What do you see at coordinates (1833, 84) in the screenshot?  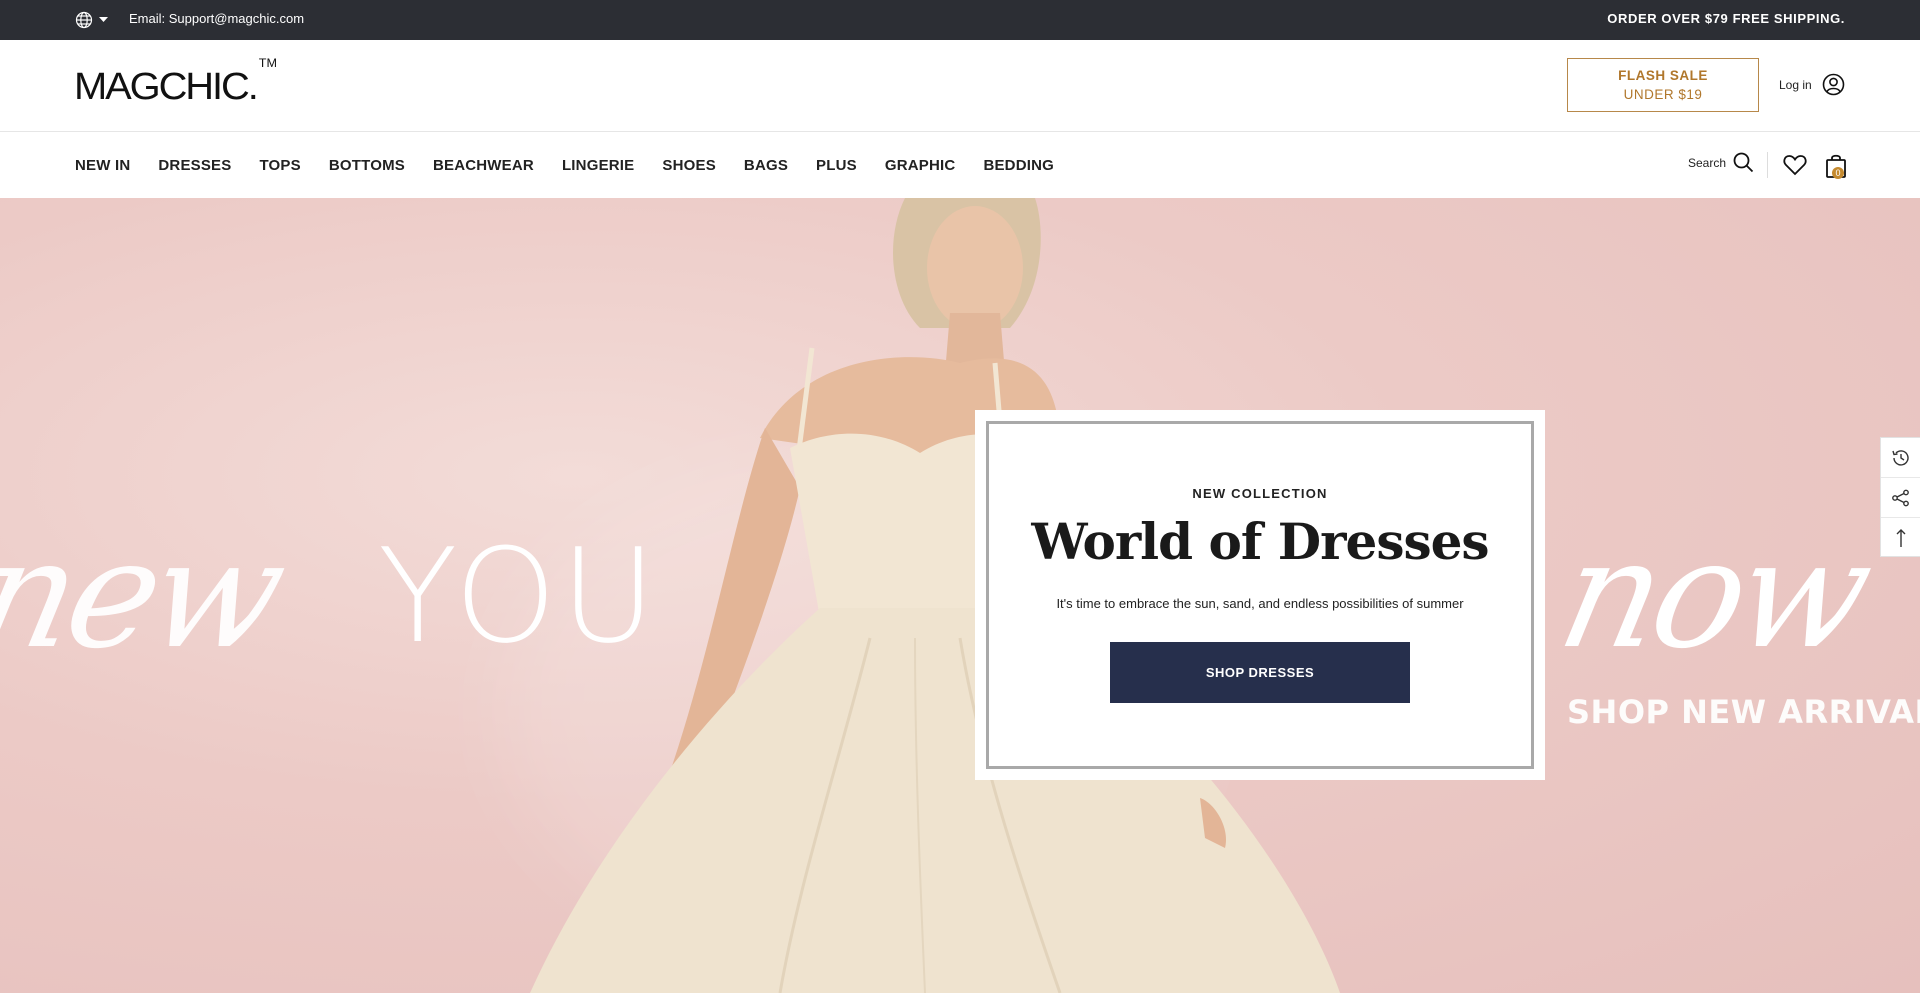 I see `user-circle-icon` at bounding box center [1833, 84].